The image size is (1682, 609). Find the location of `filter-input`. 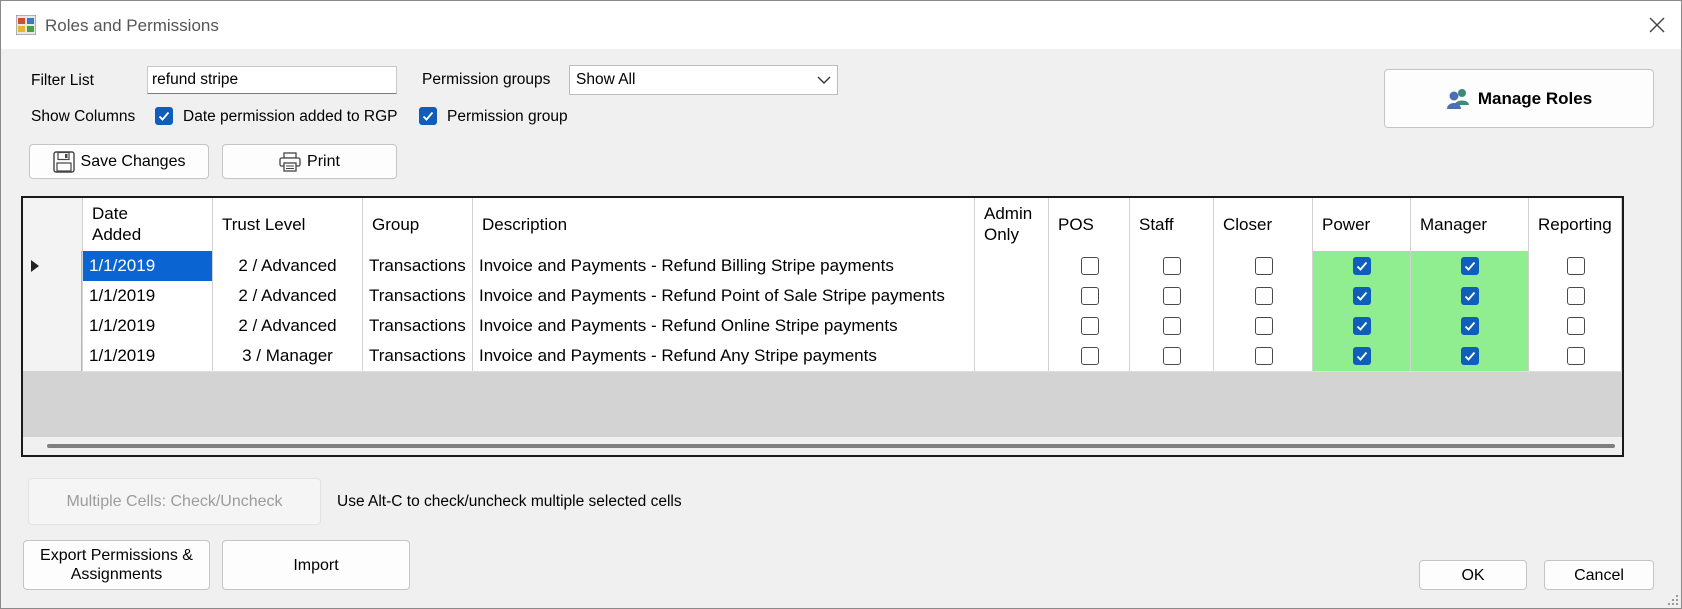

filter-input is located at coordinates (272, 80).